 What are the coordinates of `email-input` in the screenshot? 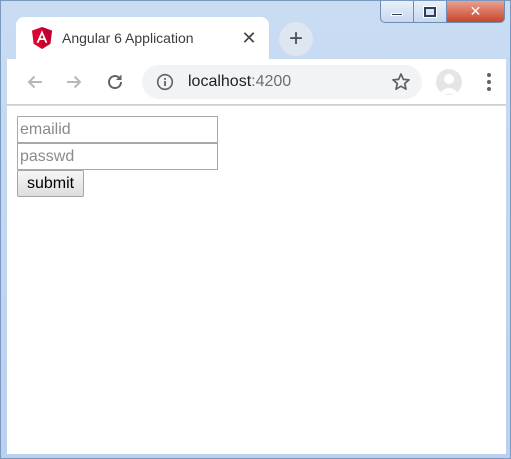 It's located at (117, 129).